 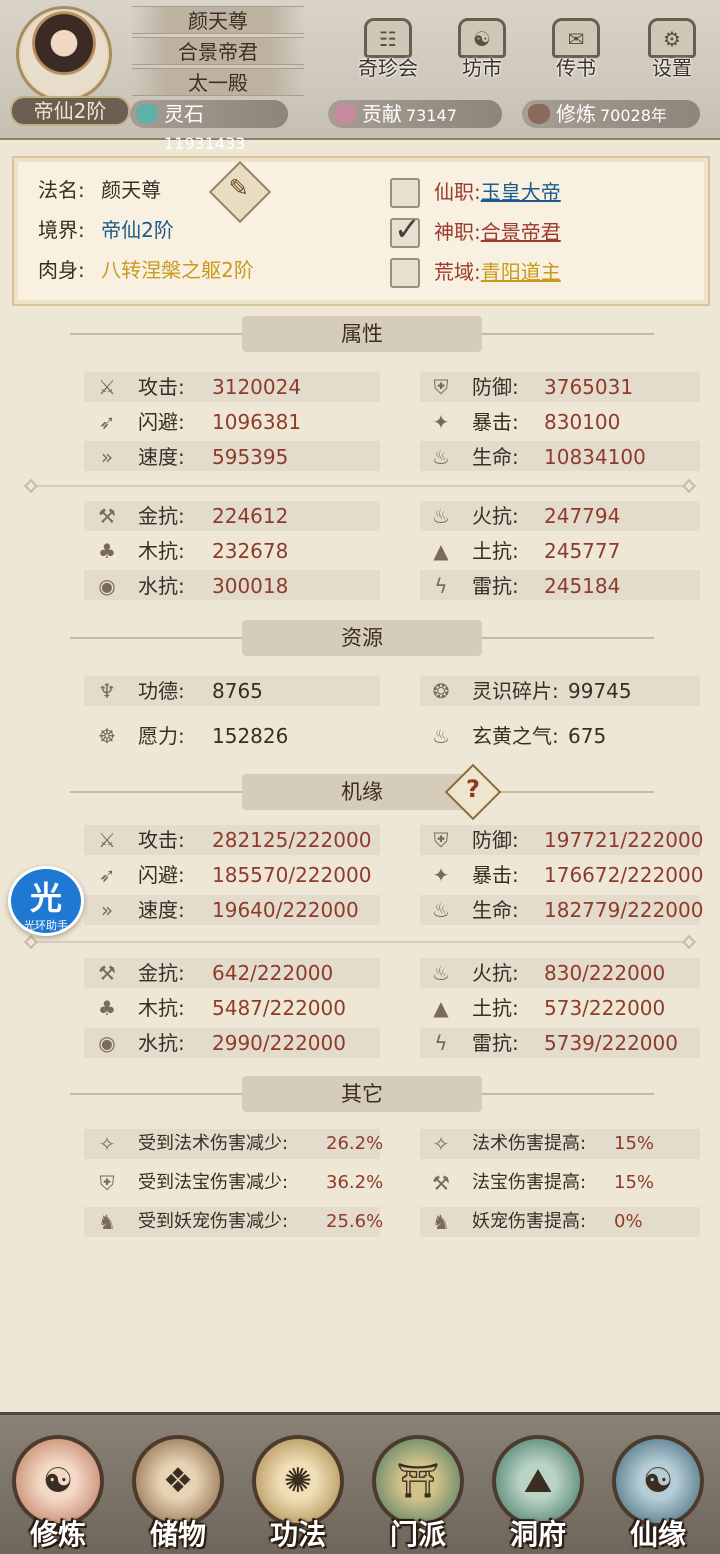 I want to click on check-icon: ✓, so click(x=407, y=229).